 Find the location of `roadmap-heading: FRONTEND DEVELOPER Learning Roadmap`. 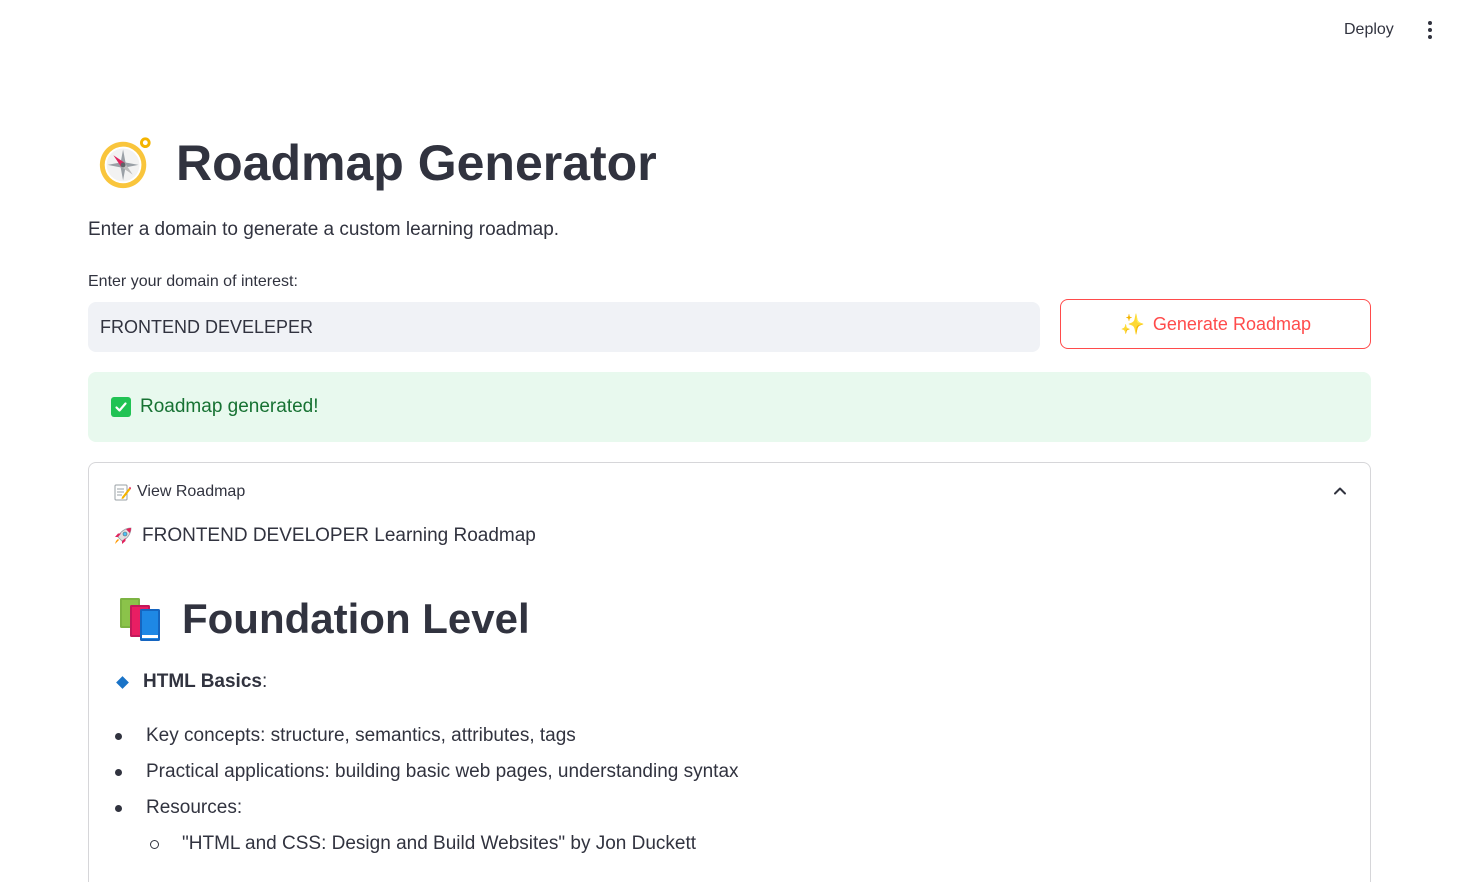

roadmap-heading: FRONTEND DEVELOPER Learning Roadmap is located at coordinates (324, 536).